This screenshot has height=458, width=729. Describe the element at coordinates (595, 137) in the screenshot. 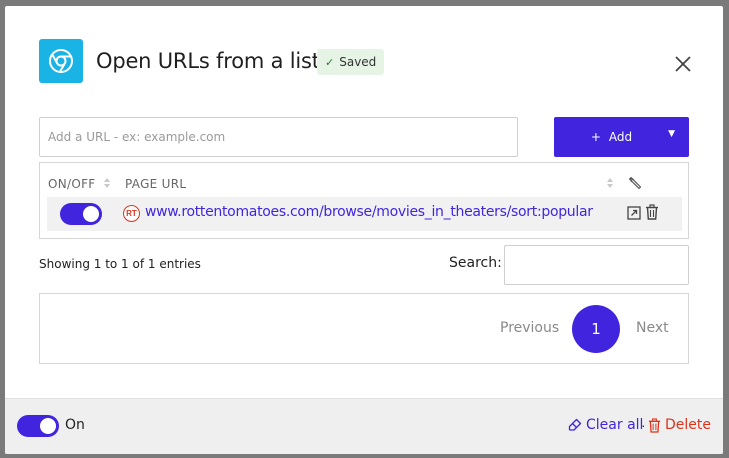

I see `plus-icon: +` at that location.